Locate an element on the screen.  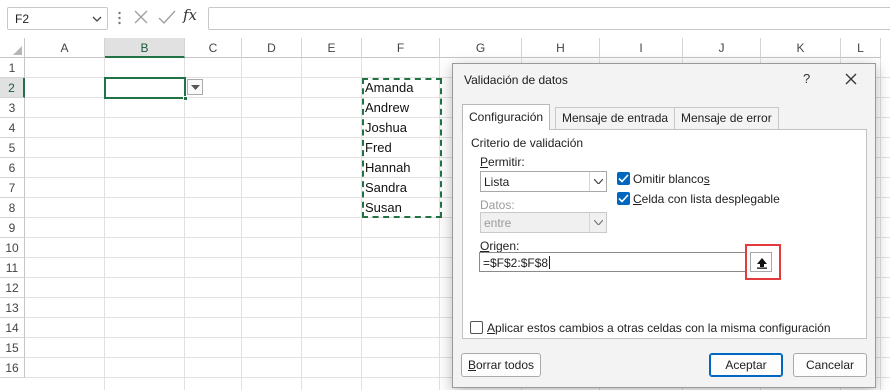
row-header-8: 8 is located at coordinates (12, 208).